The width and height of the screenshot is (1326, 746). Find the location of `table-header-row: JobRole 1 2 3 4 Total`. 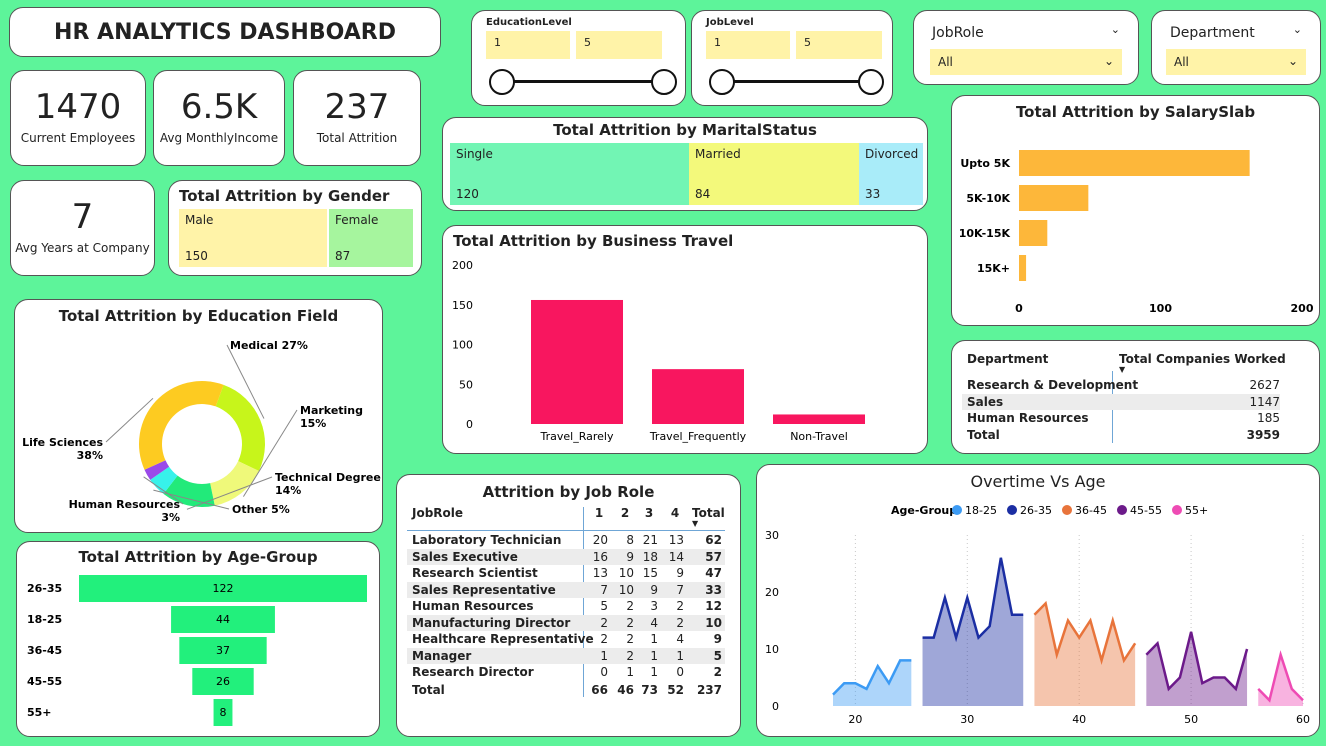

table-header-row: JobRole 1 2 3 4 Total is located at coordinates (566, 513).